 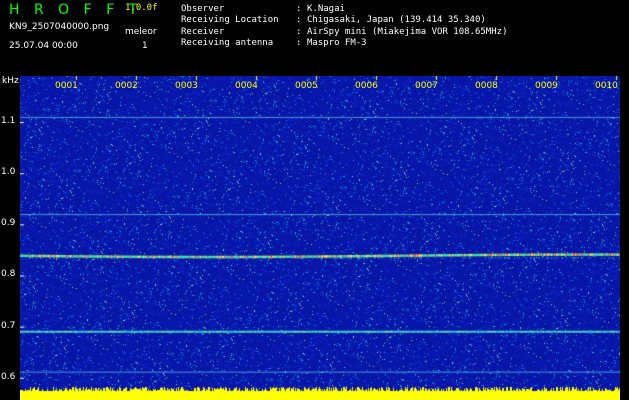 What do you see at coordinates (8, 274) in the screenshot?
I see `y-tick-label: 0.8` at bounding box center [8, 274].